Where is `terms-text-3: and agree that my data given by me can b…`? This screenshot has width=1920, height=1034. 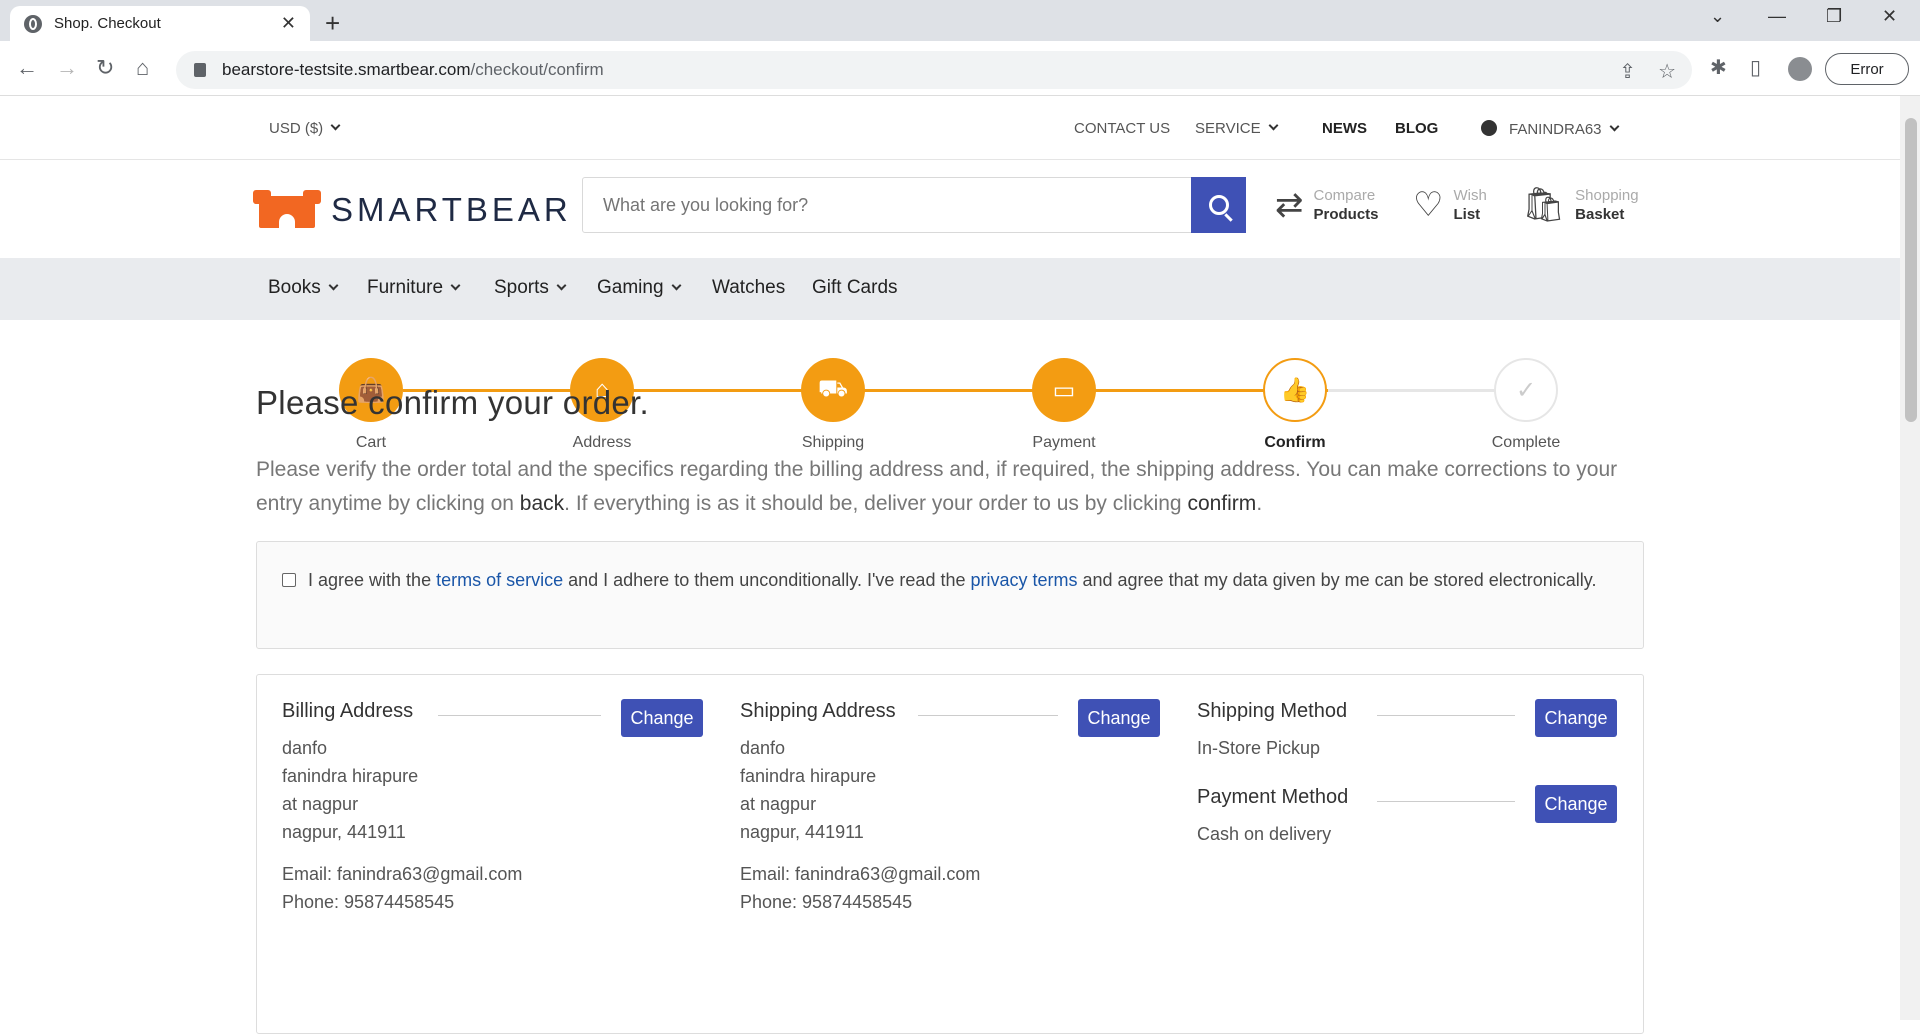 terms-text-3: and agree that my data given by me can b… is located at coordinates (1337, 580).